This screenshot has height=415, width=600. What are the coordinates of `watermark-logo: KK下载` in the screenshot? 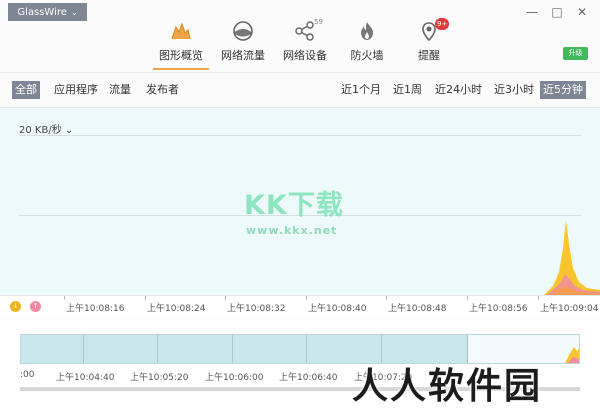 It's located at (294, 205).